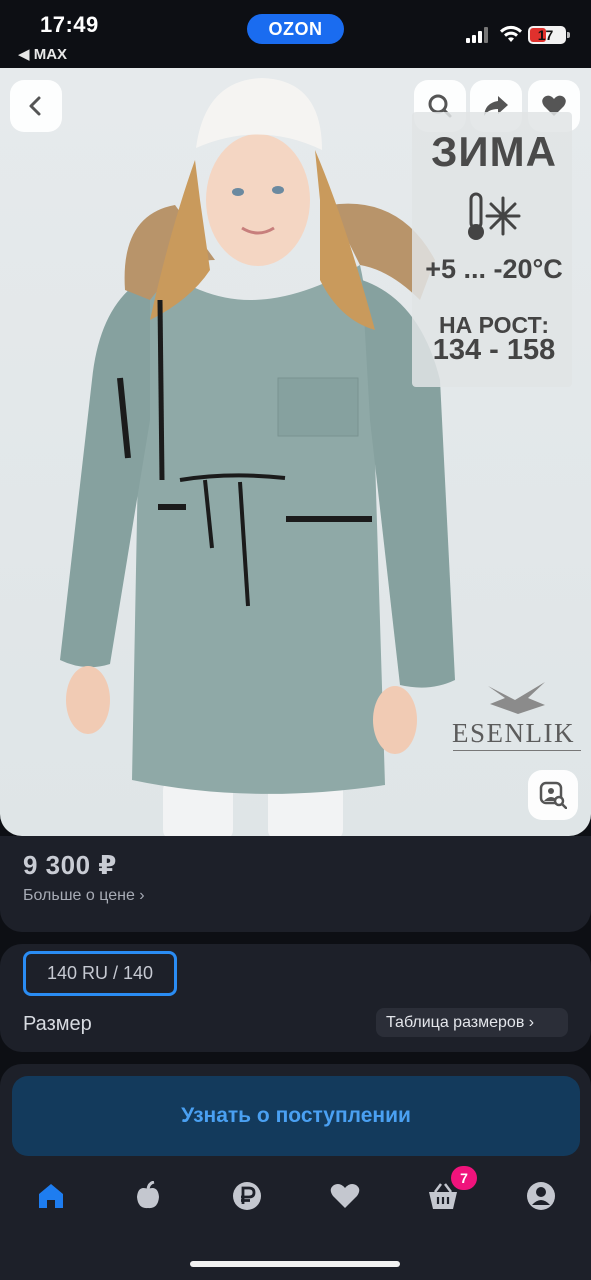 The height and width of the screenshot is (1280, 591). Describe the element at coordinates (545, 35) in the screenshot. I see `battery-level: 17` at that location.